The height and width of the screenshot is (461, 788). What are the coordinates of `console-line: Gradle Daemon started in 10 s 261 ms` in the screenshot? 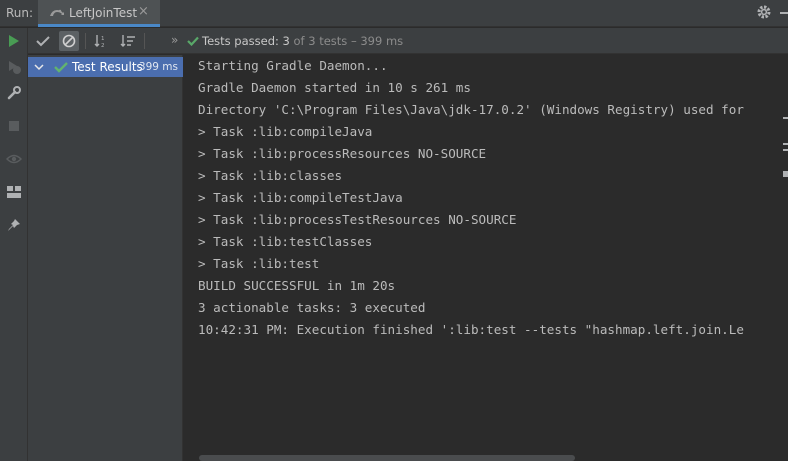 It's located at (334, 87).